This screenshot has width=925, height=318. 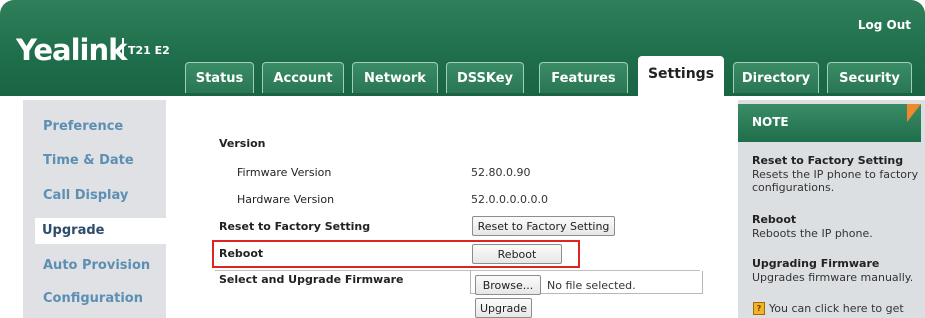 I want to click on note-title: NOTE, so click(x=770, y=122).